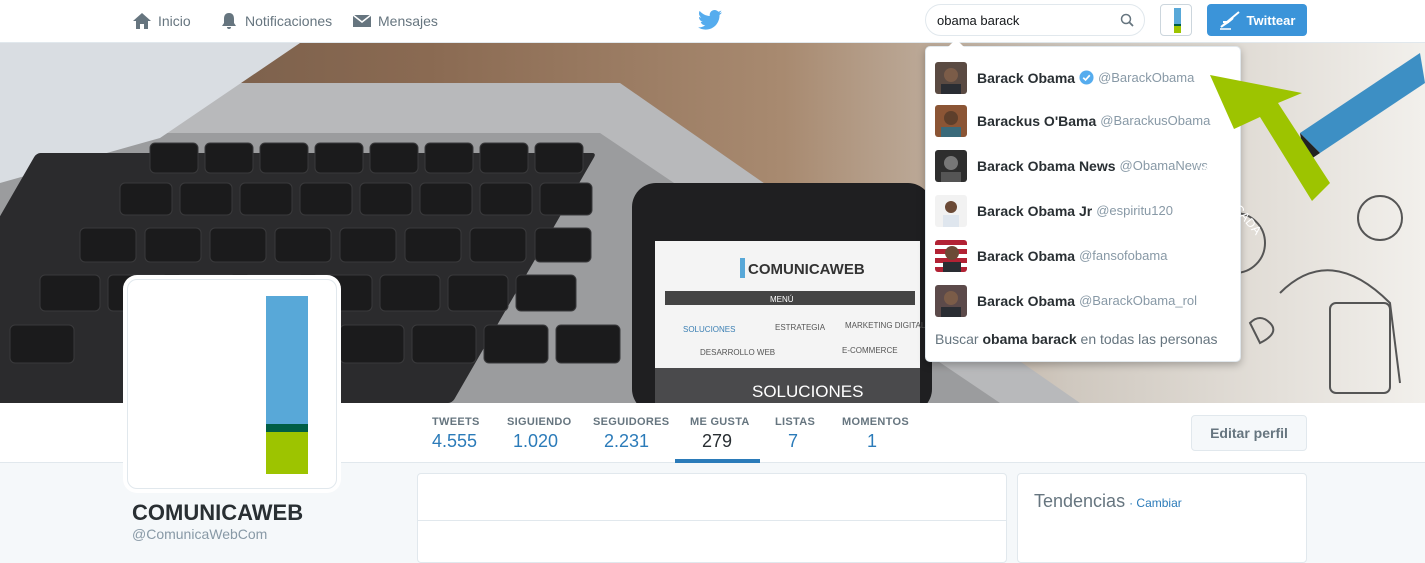 The image size is (1425, 563). Describe the element at coordinates (793, 441) in the screenshot. I see `stat-value: 7` at that location.